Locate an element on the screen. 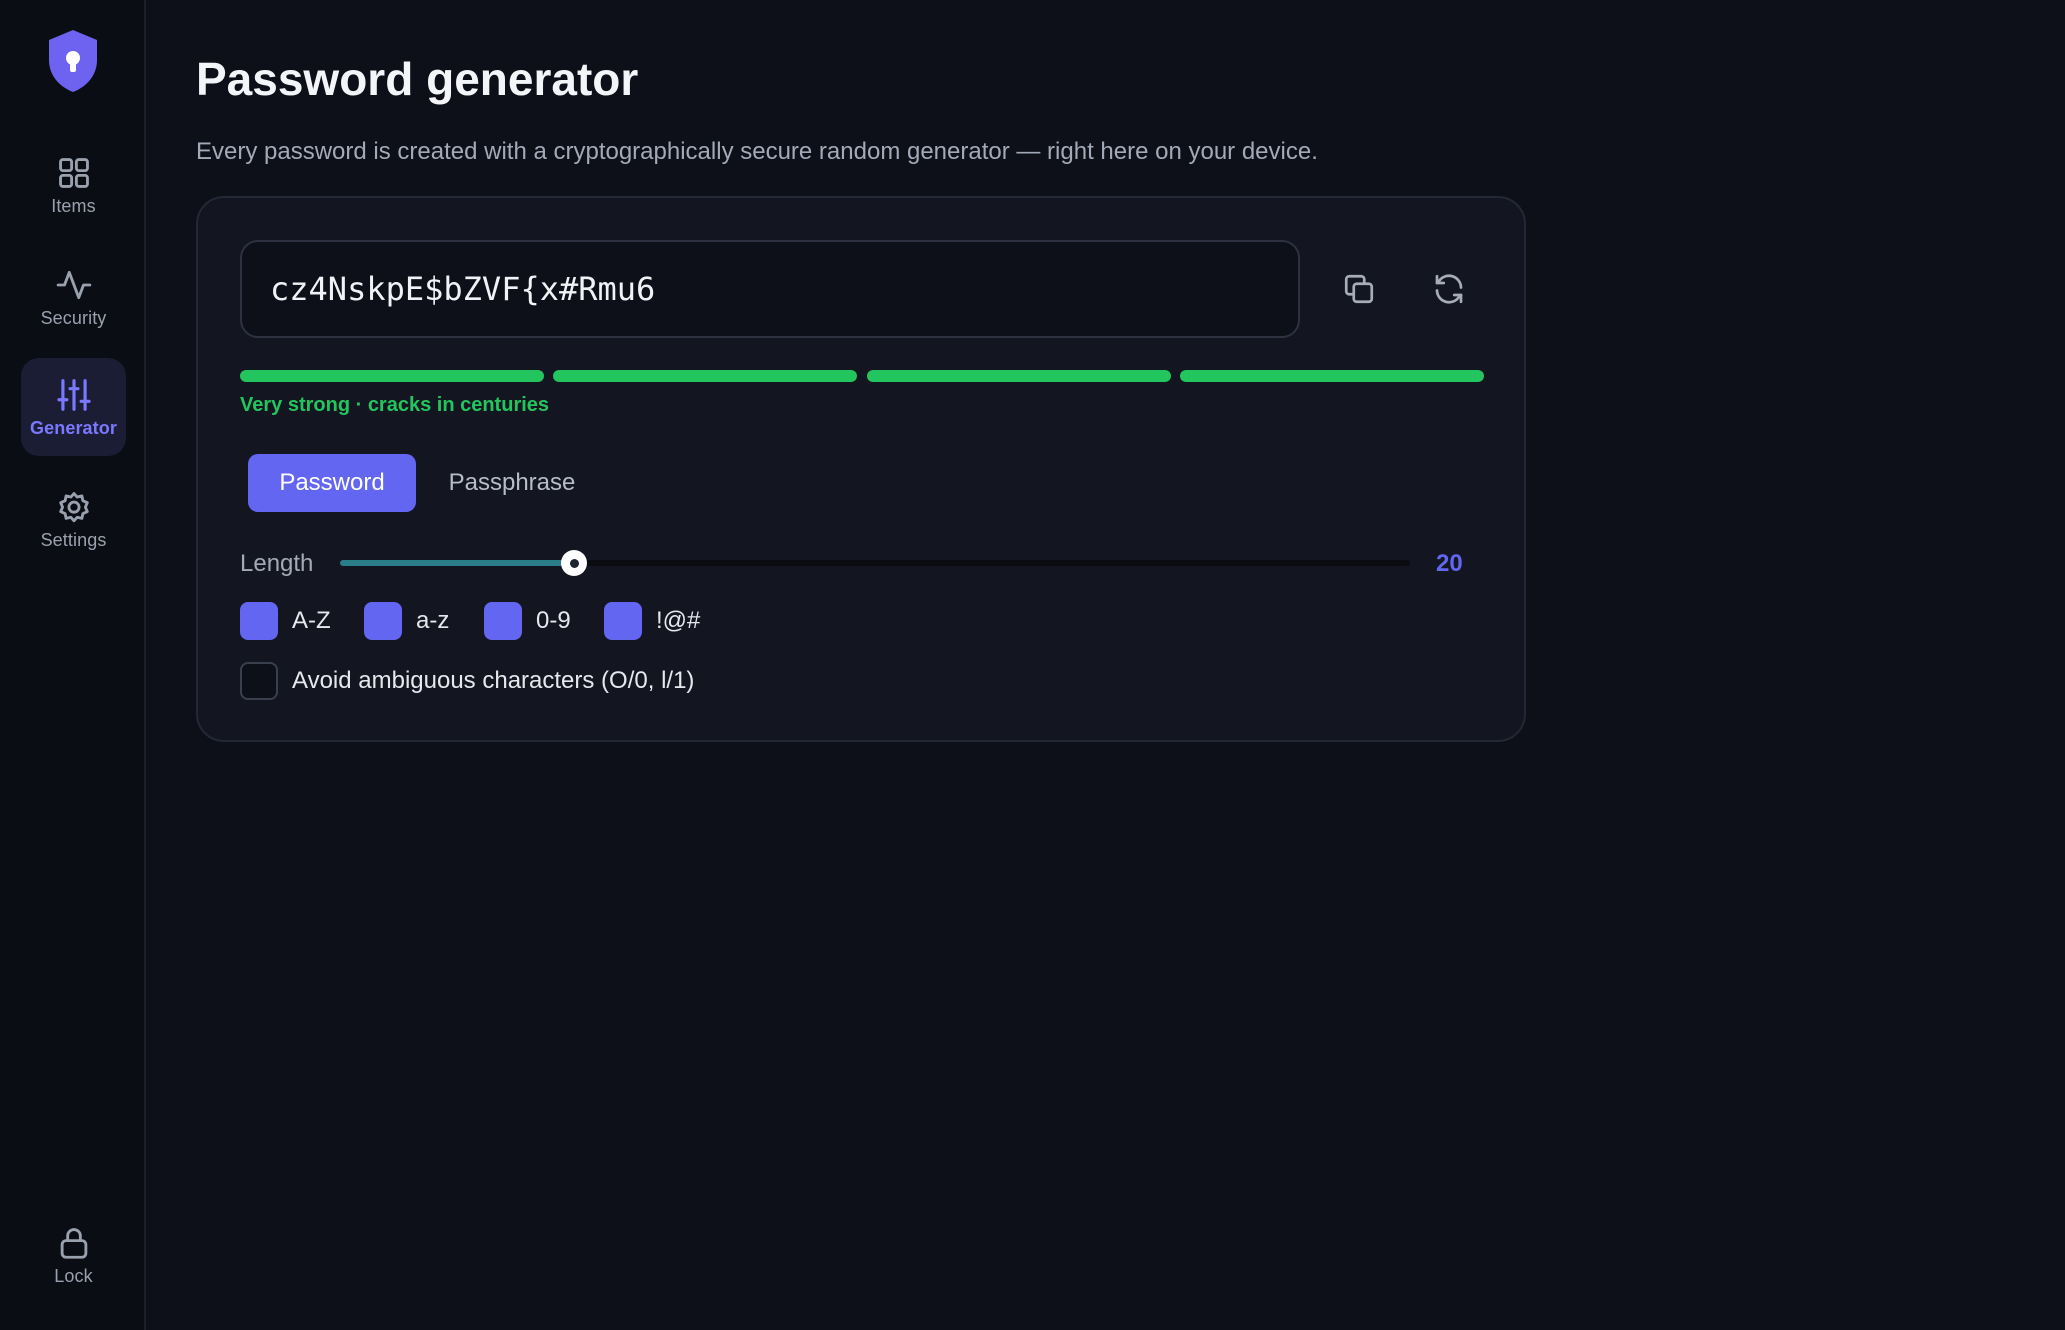  sidebar-item-security: Security is located at coordinates (73, 297).